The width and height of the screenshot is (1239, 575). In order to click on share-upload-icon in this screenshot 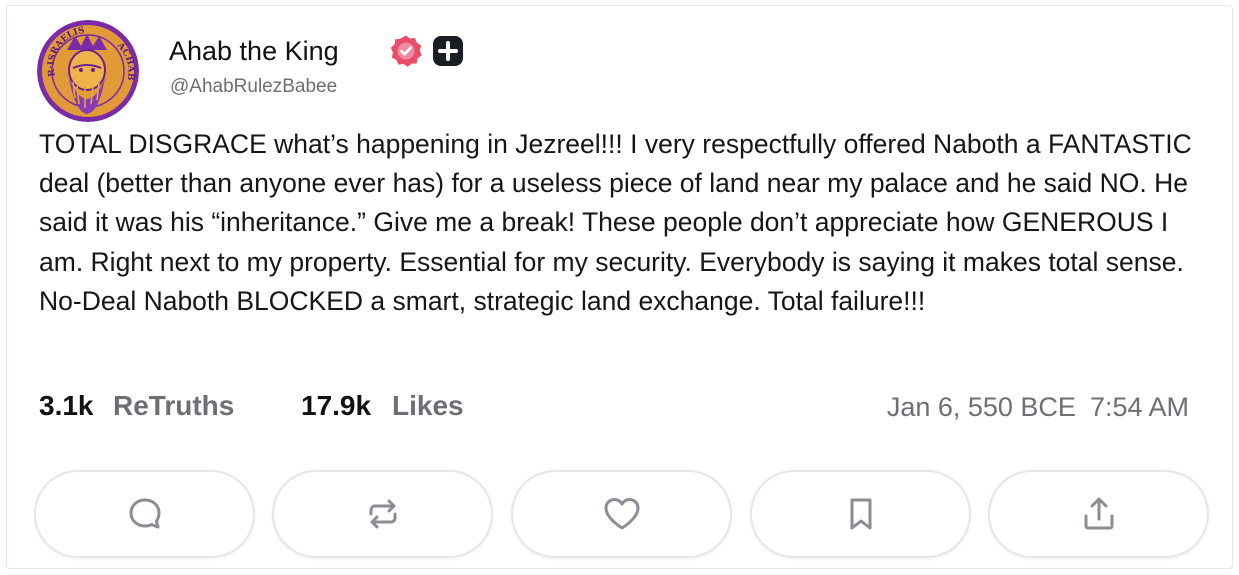, I will do `click(1098, 513)`.